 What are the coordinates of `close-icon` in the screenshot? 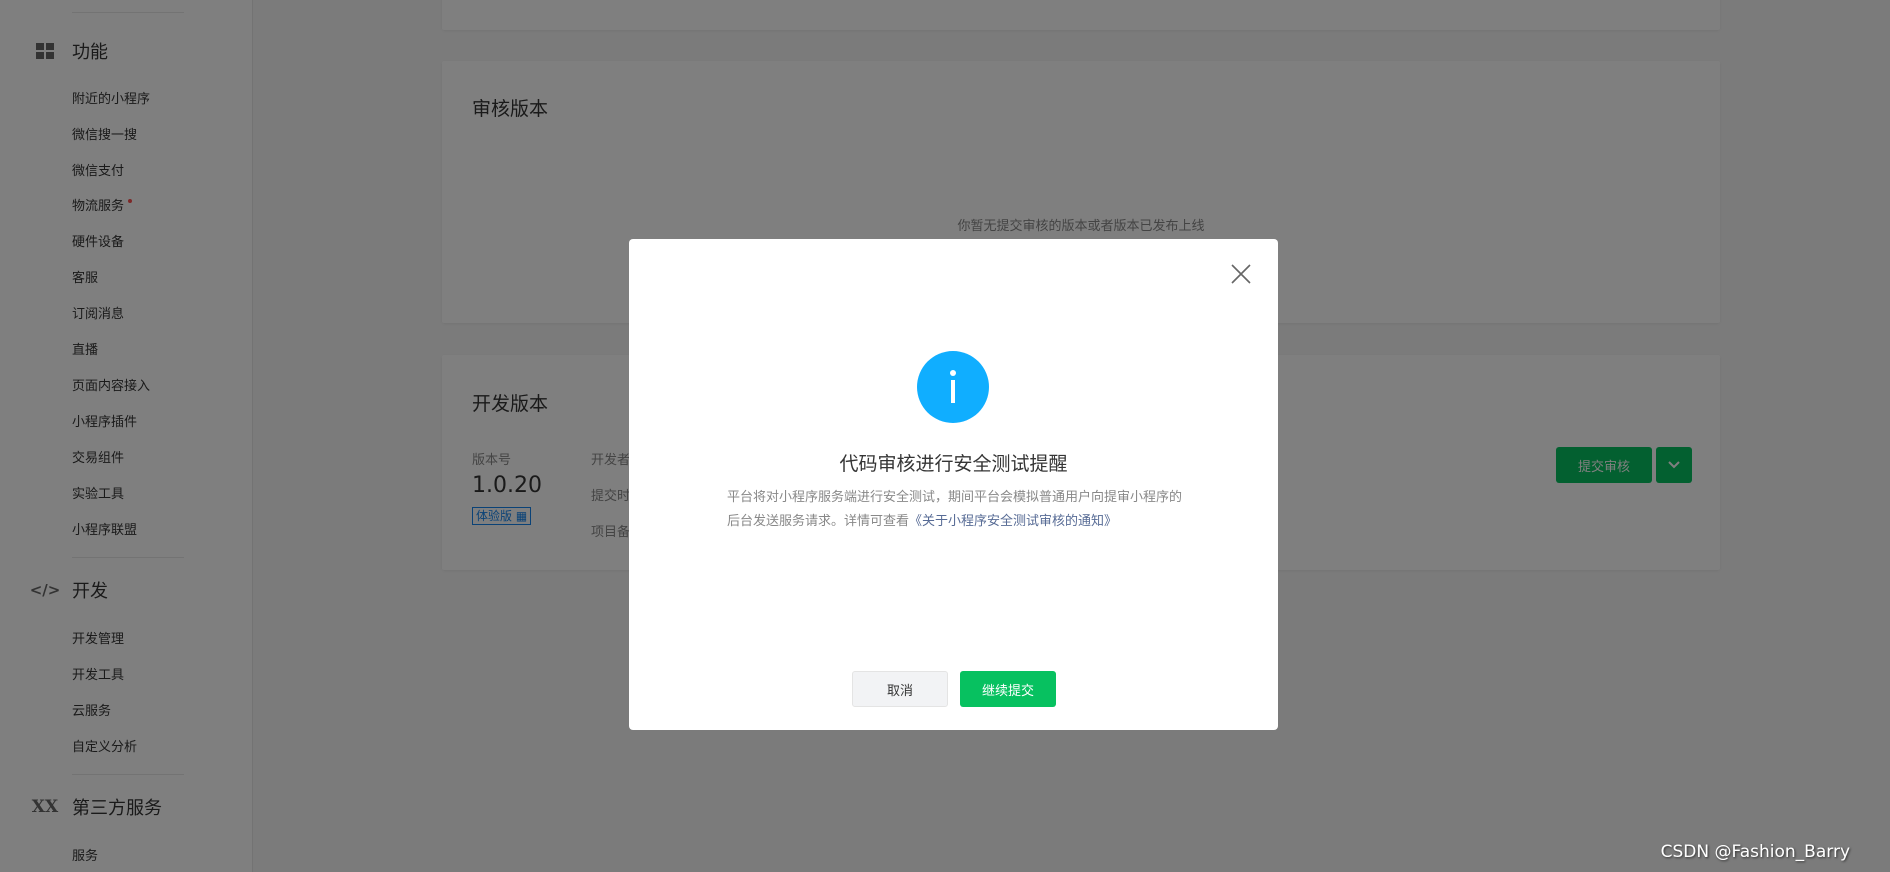 It's located at (1241, 274).